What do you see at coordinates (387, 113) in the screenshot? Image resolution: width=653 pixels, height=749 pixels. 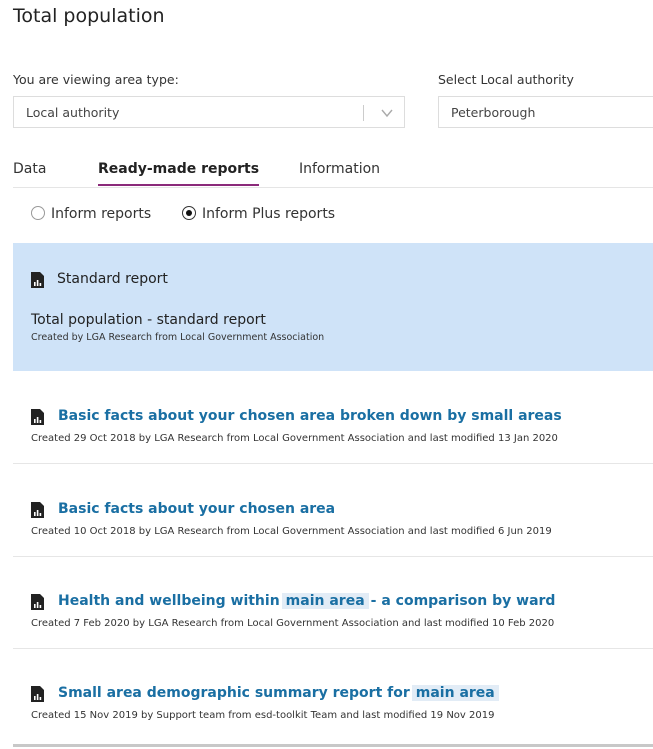 I see `chevron-down-icon` at bounding box center [387, 113].